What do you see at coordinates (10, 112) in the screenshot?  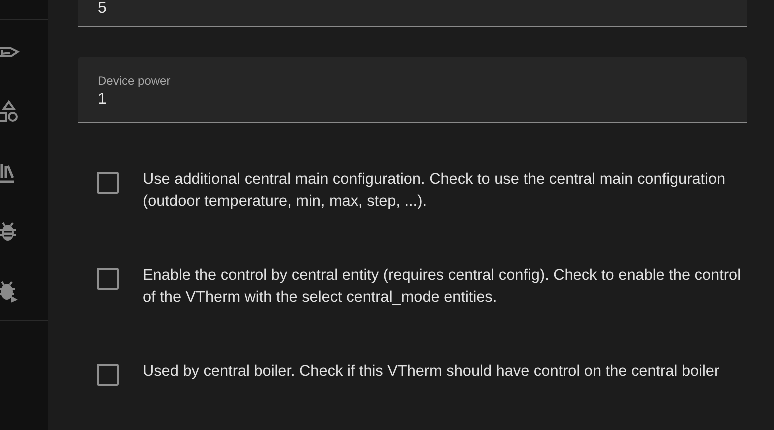 I see `shapes-icon` at bounding box center [10, 112].